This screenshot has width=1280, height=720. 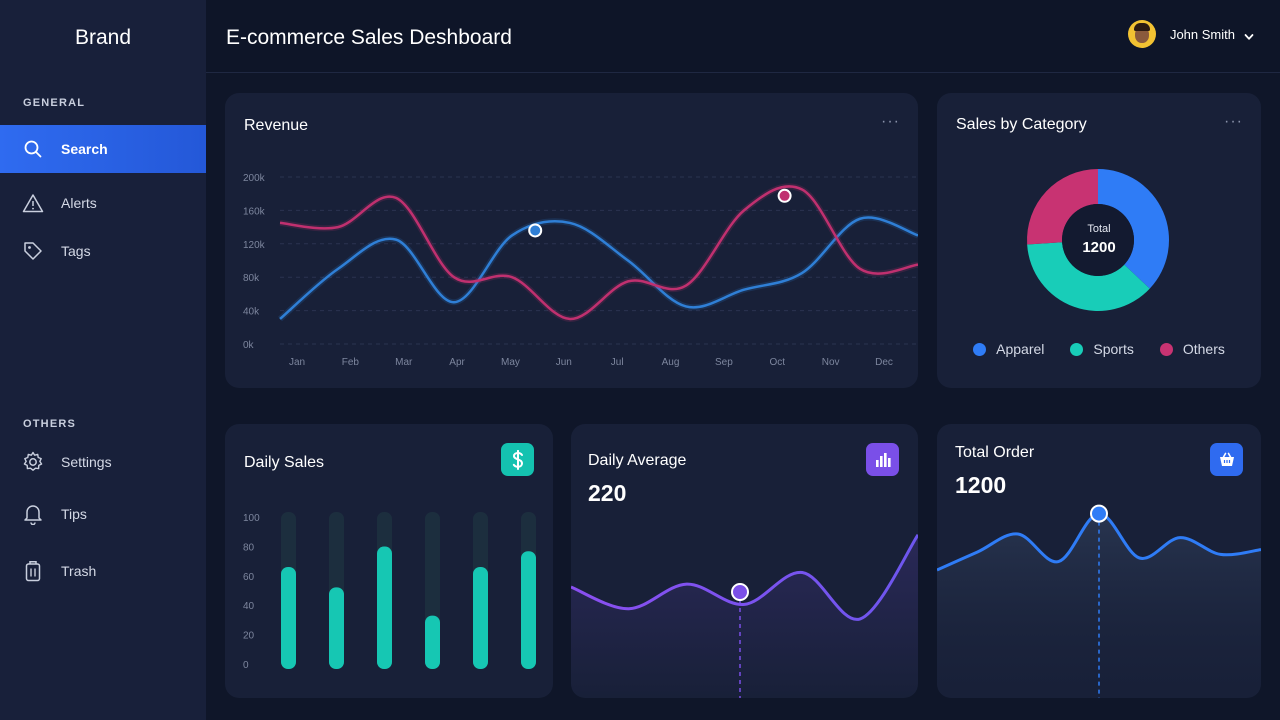 What do you see at coordinates (254, 178) in the screenshot?
I see `y-tick-label: 200k` at bounding box center [254, 178].